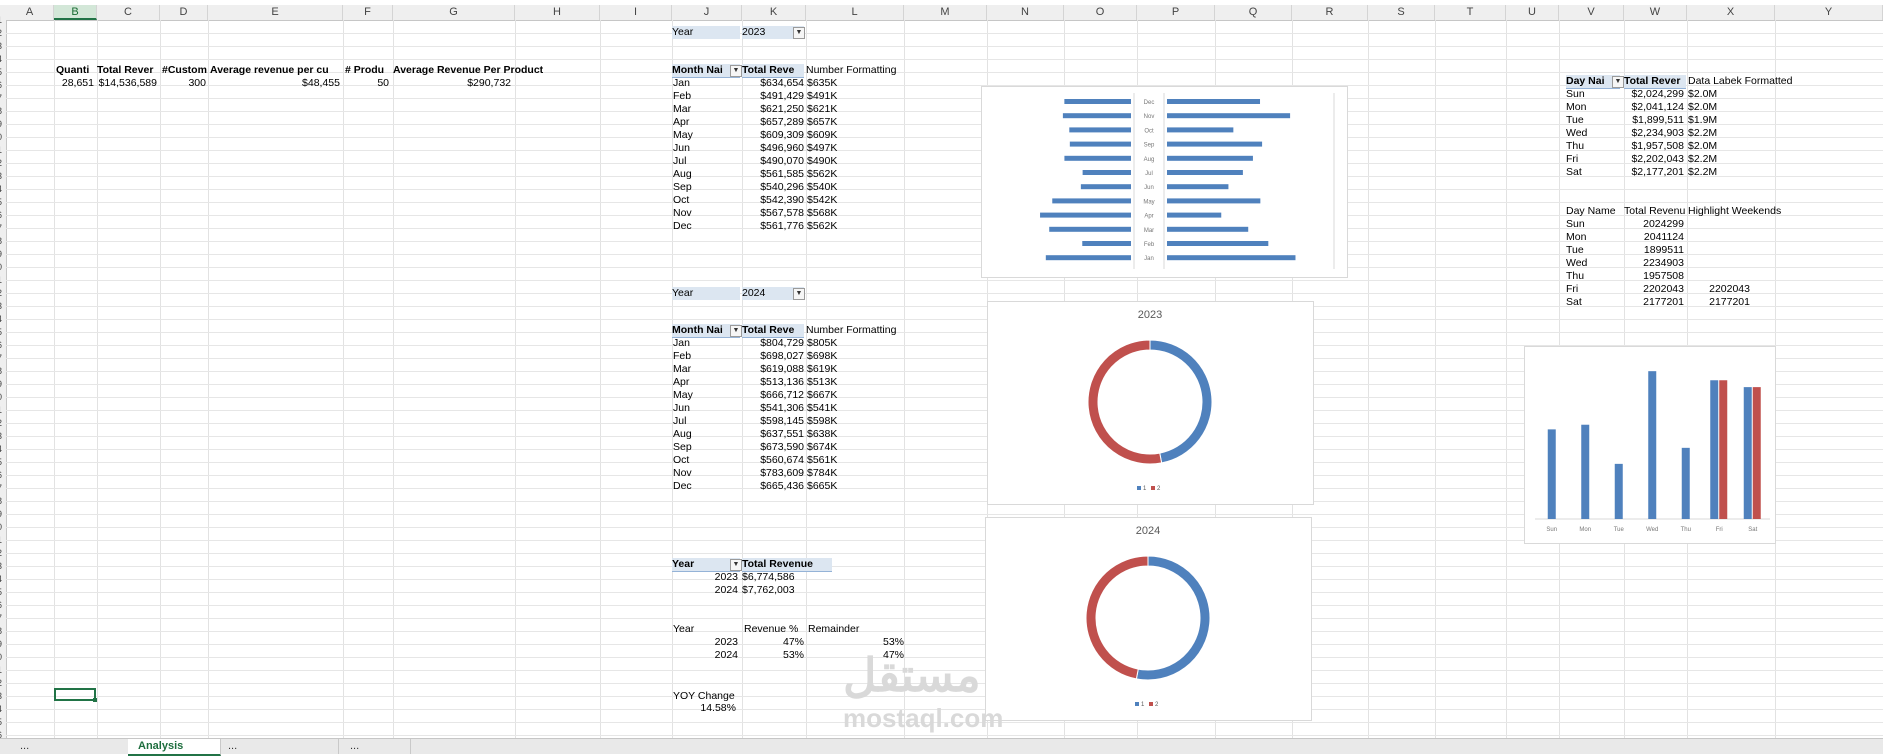  What do you see at coordinates (912, 675) in the screenshot?
I see `watermark-logo-arabic: مستقل` at bounding box center [912, 675].